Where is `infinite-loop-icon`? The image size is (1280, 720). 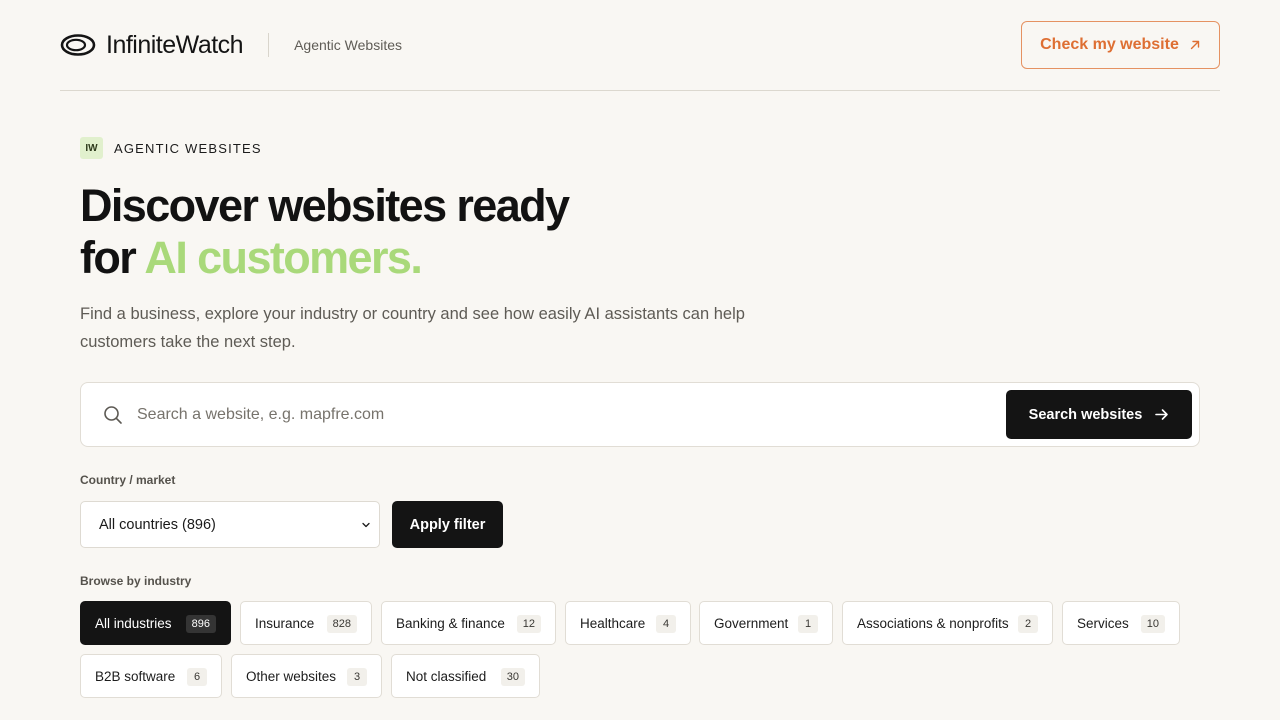 infinite-loop-icon is located at coordinates (78, 45).